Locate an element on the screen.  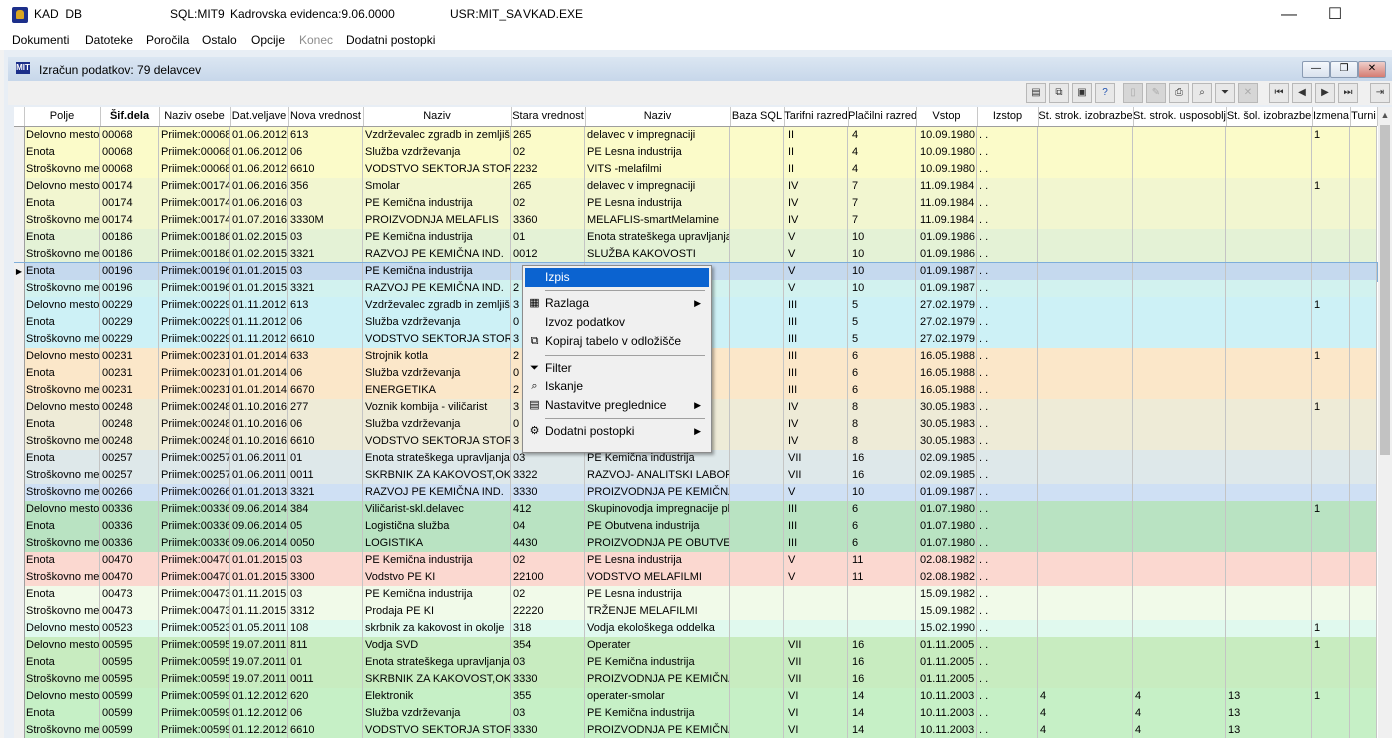
cell-nova-vrednost: 3300 is located at coordinates (325, 577).